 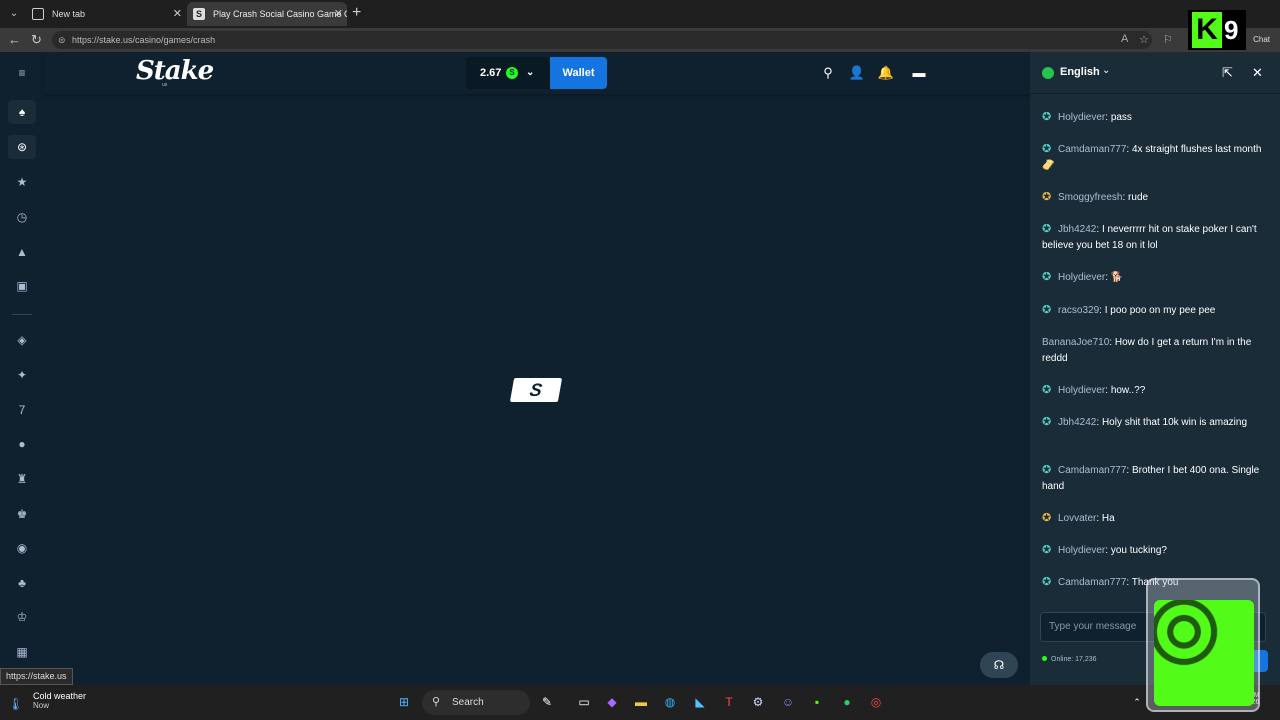 What do you see at coordinates (22, 548) in the screenshot?
I see `roulette-icon: ◉` at bounding box center [22, 548].